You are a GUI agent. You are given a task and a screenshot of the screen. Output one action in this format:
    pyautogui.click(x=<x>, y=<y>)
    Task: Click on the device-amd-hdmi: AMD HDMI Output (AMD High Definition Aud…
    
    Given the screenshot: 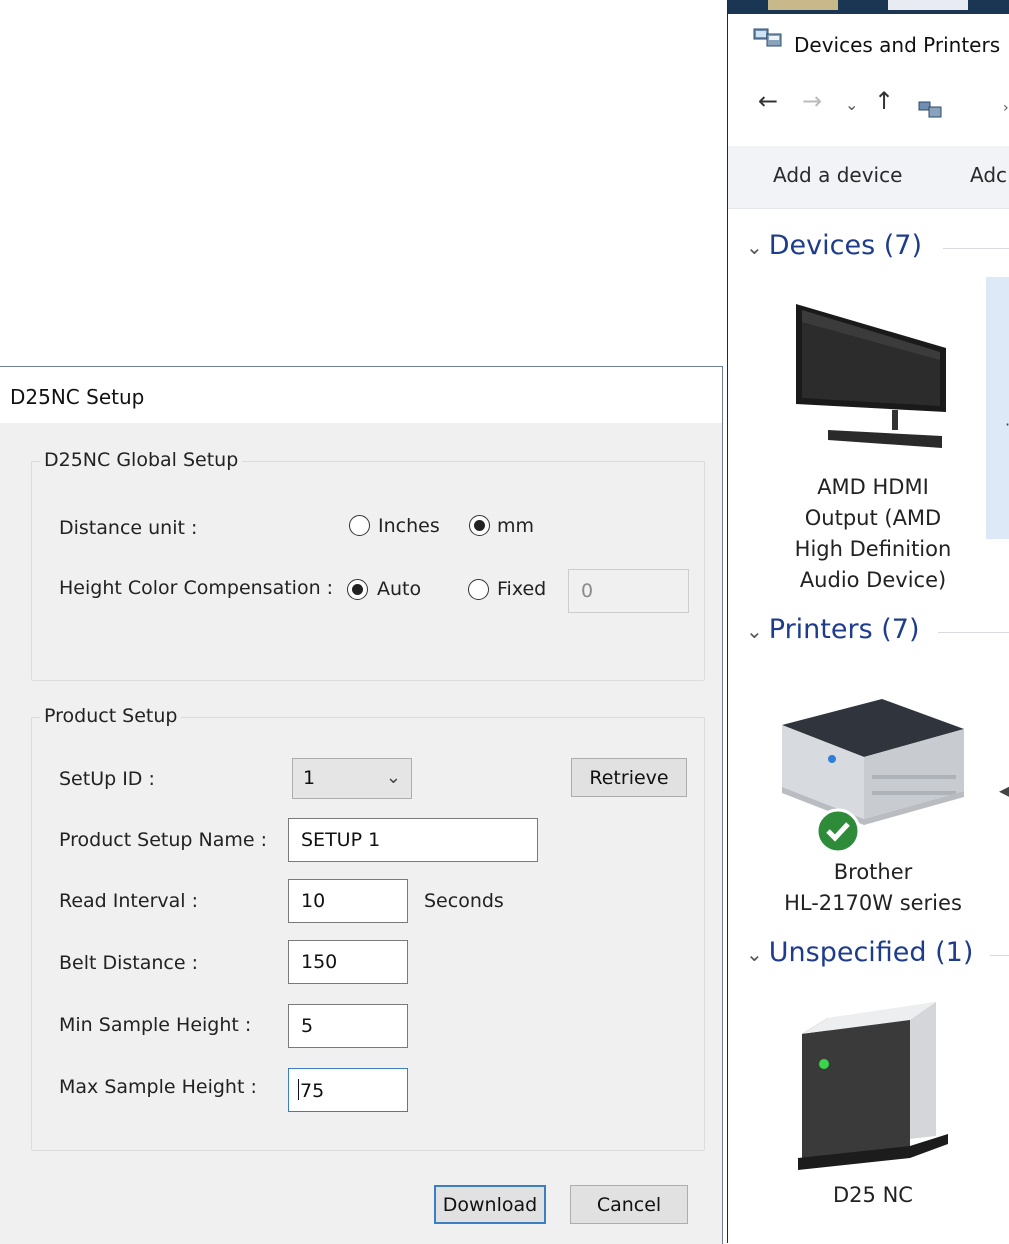 What is the action you would take?
    pyautogui.click(x=873, y=534)
    